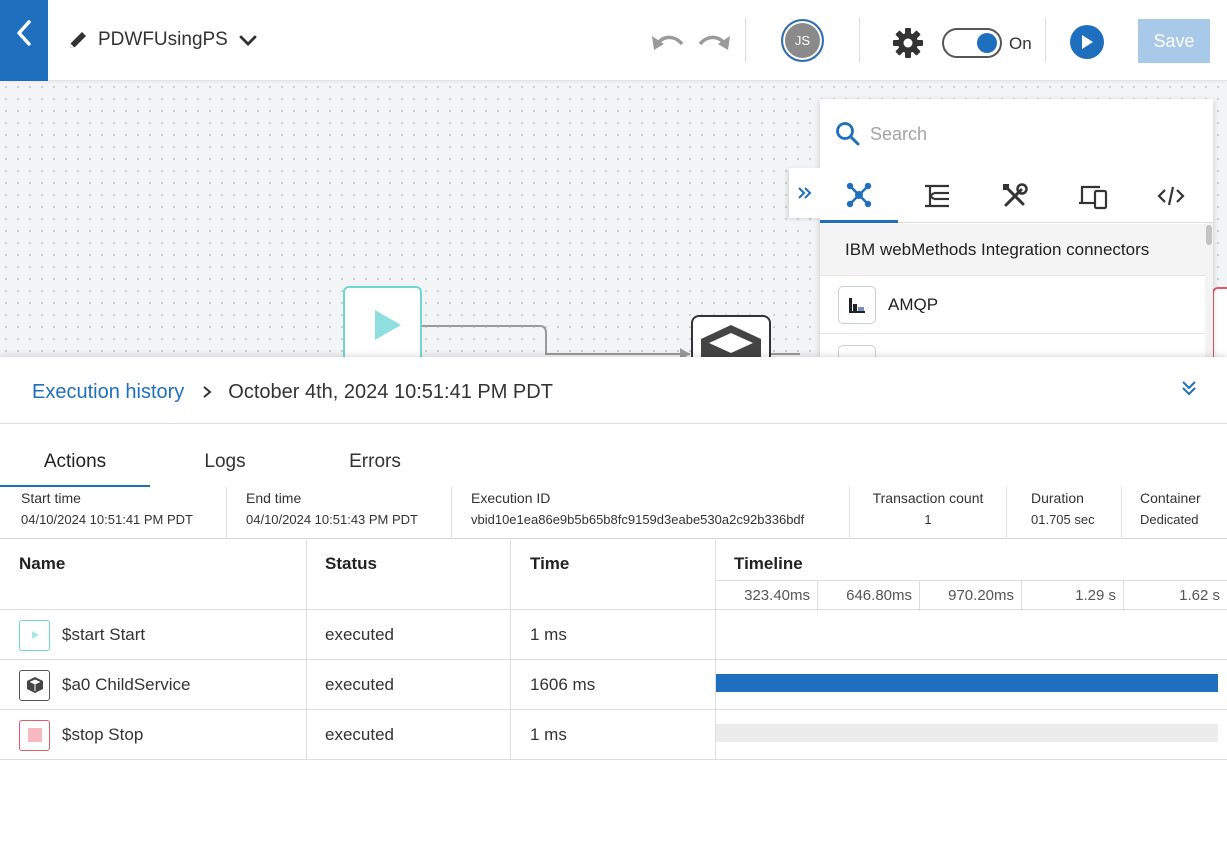  What do you see at coordinates (1170, 498) in the screenshot?
I see `meta-label: Container` at bounding box center [1170, 498].